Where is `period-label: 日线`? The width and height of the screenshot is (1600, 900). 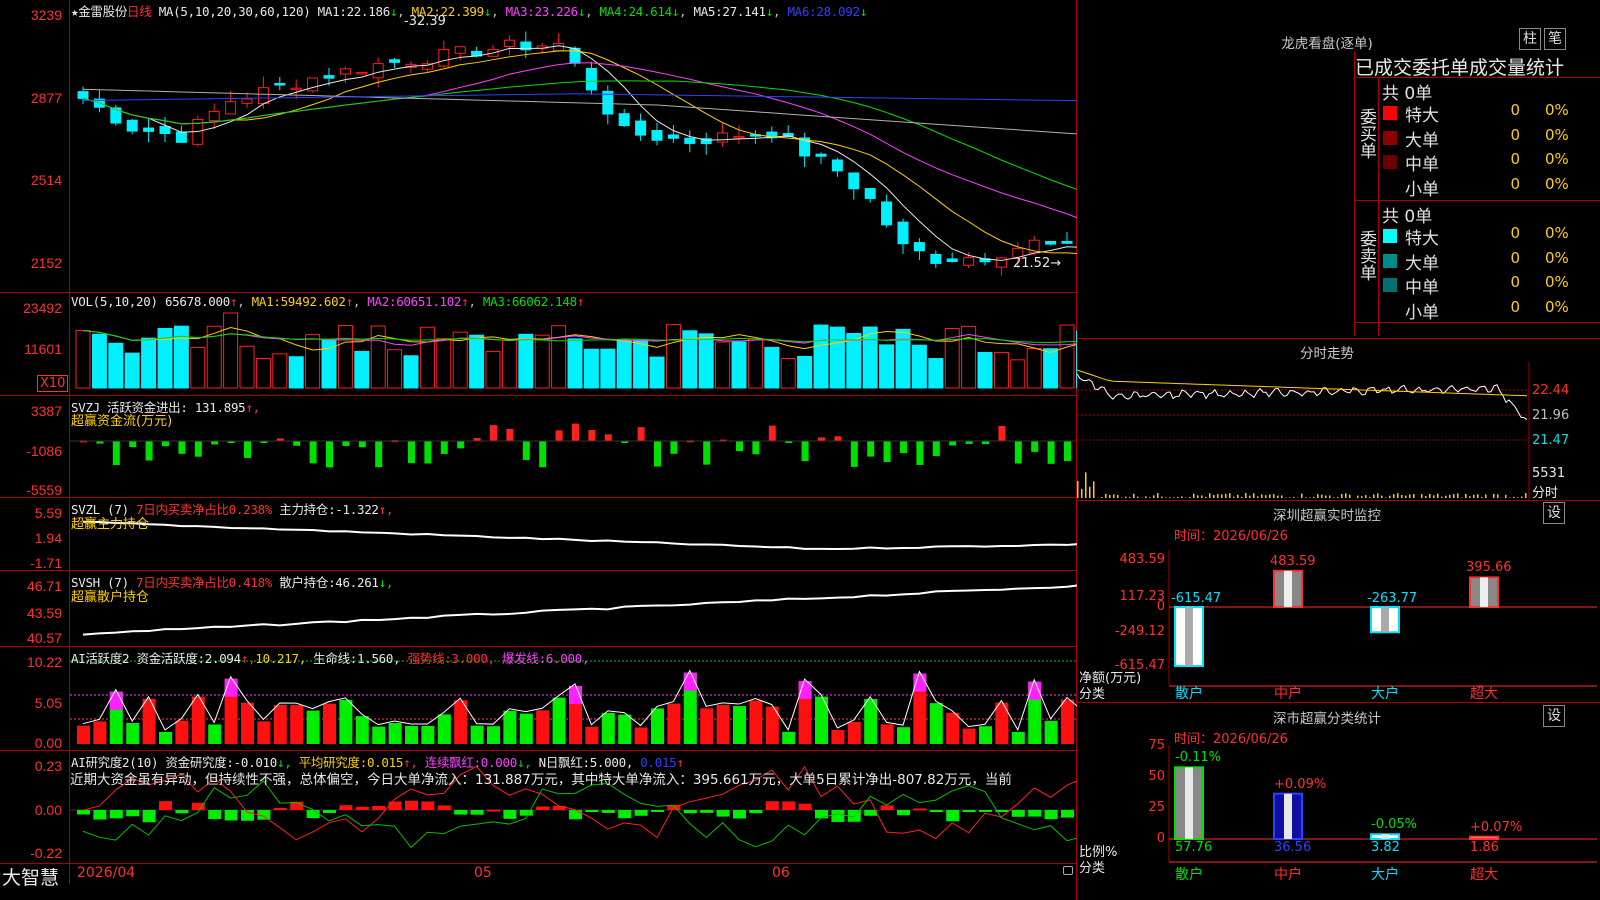
period-label: 日线 is located at coordinates (139, 11).